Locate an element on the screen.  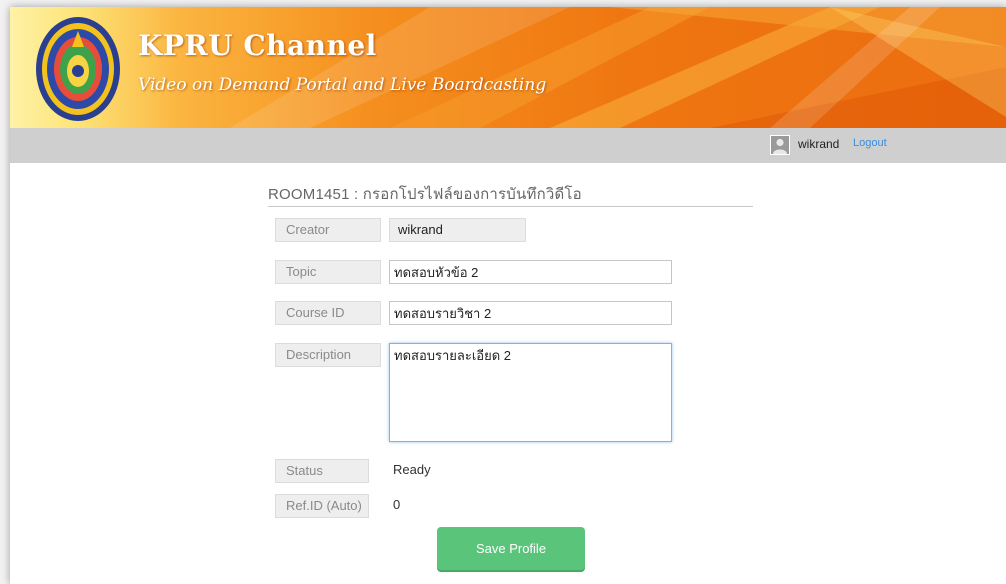
creator-label: Creator is located at coordinates (328, 230).